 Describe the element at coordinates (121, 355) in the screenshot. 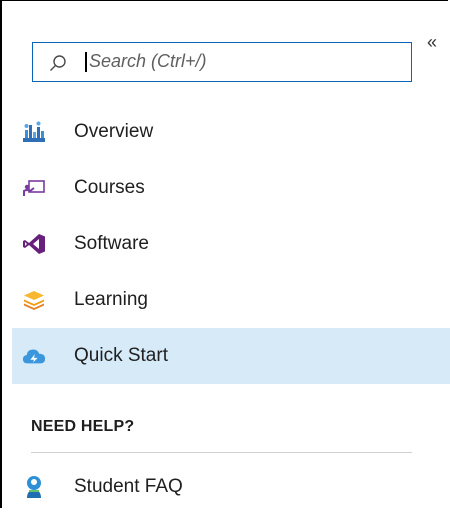

I see `sidebar-item-label: Quick Start` at that location.